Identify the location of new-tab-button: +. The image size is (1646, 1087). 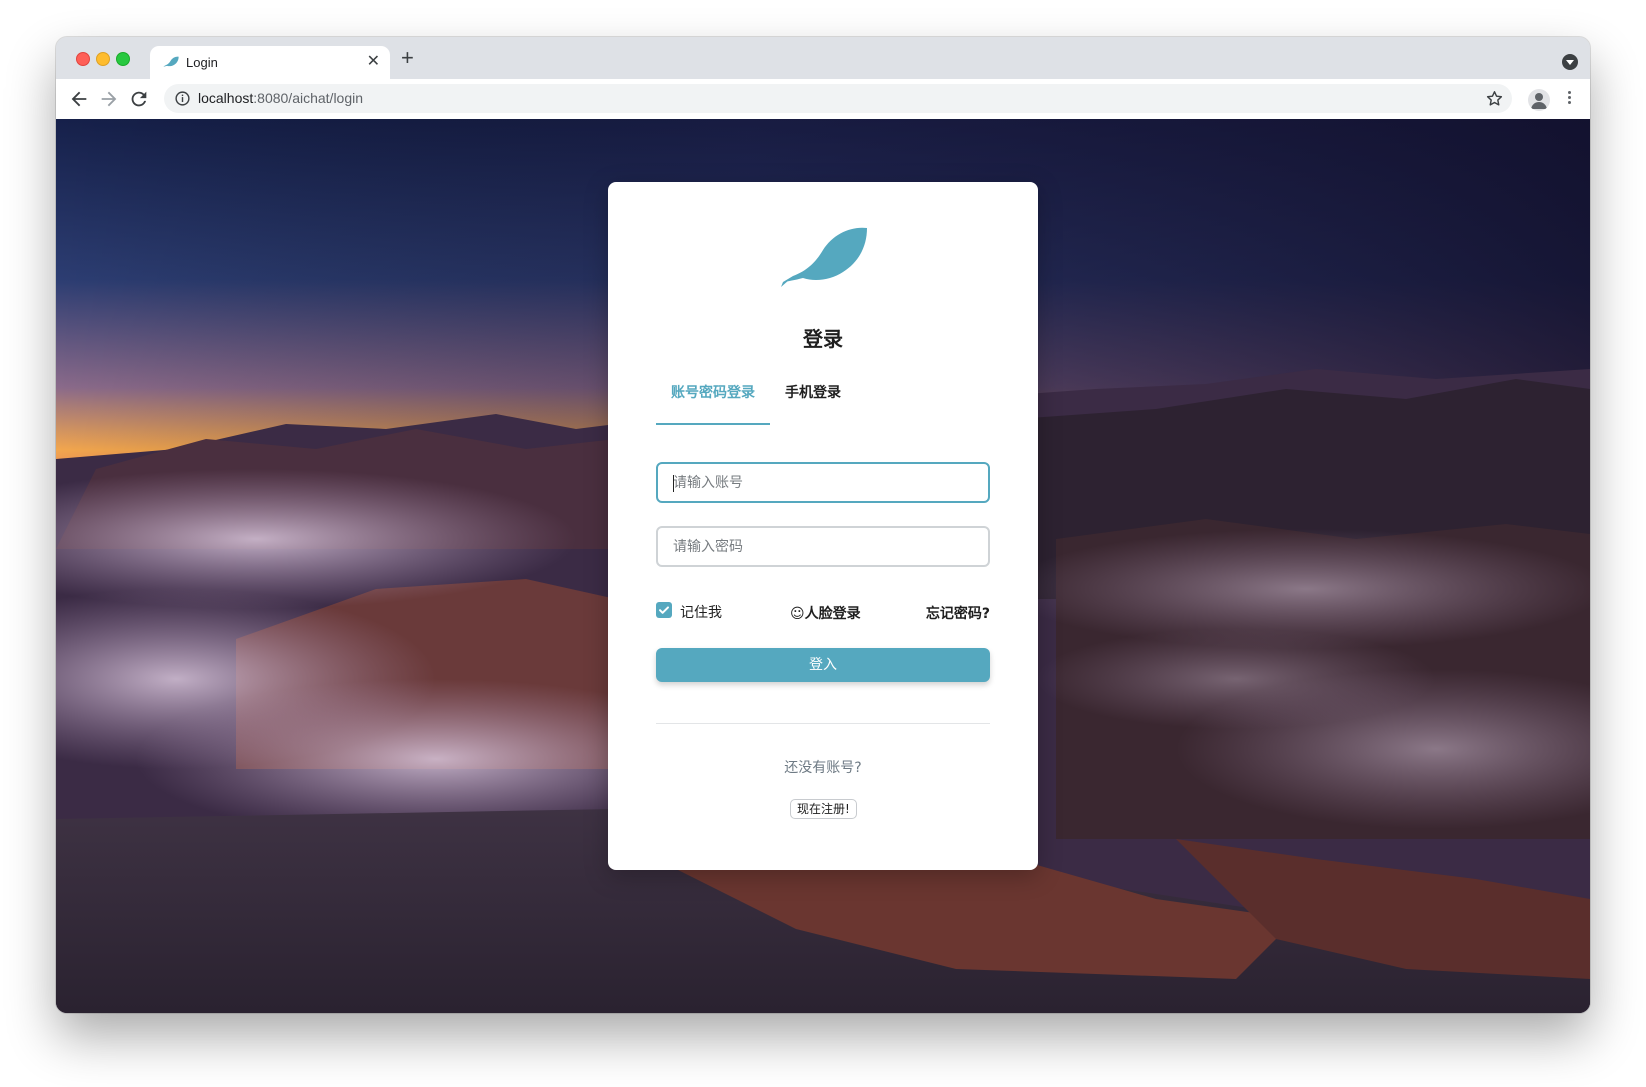
(407, 58).